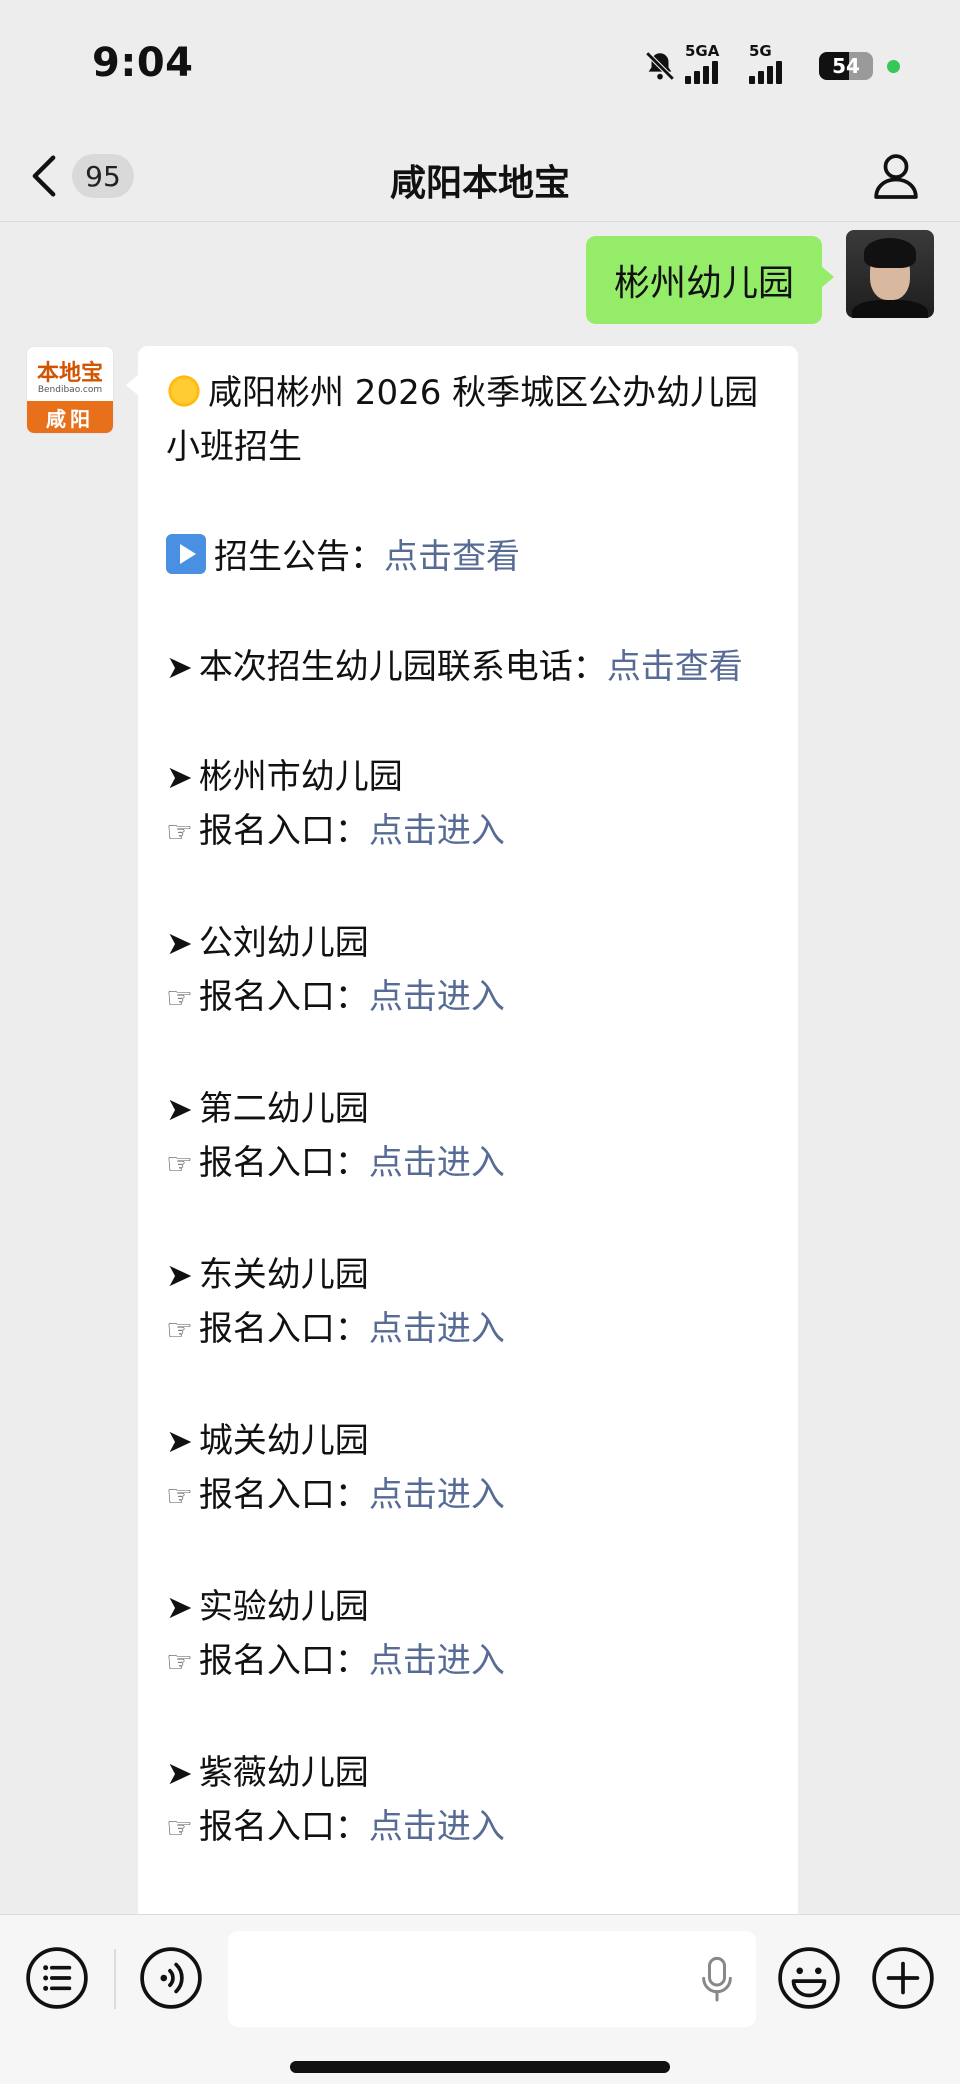 The image size is (960, 2084). What do you see at coordinates (115, 1979) in the screenshot?
I see `divider` at bounding box center [115, 1979].